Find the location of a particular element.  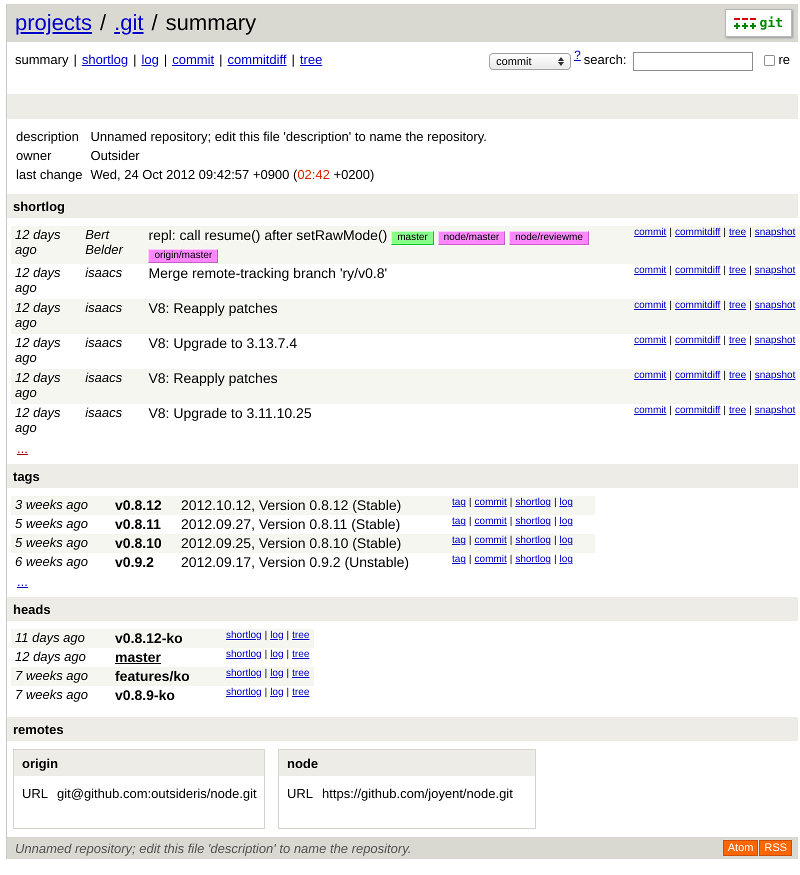

remote-name: node is located at coordinates (407, 763).